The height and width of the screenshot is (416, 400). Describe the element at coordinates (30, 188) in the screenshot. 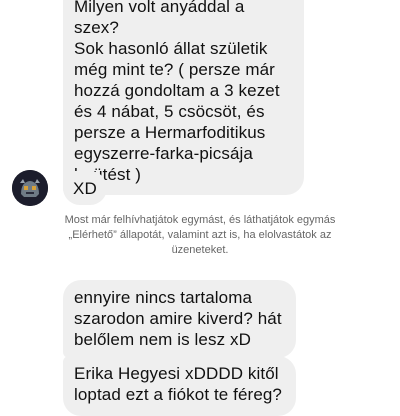

I see `skull-avatar-icon` at that location.